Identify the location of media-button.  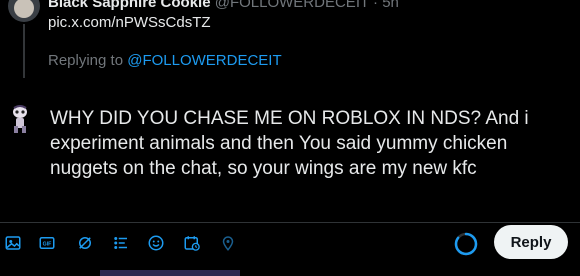
(13, 243).